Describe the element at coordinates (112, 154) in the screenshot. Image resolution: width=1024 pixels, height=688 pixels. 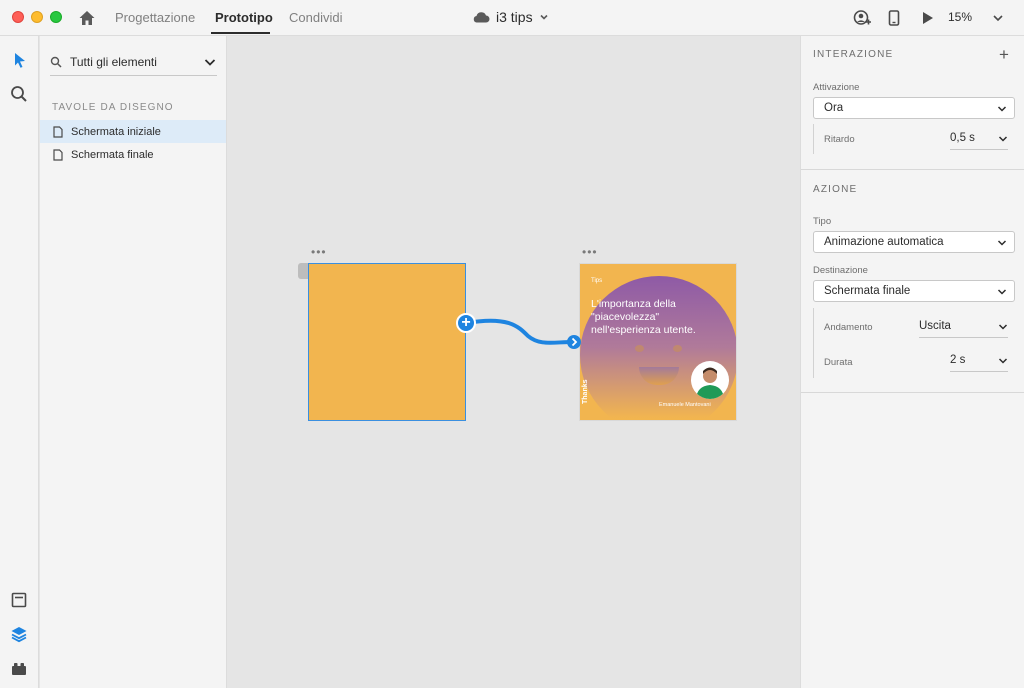
I see `artboard-item-label: Schermata finale` at that location.